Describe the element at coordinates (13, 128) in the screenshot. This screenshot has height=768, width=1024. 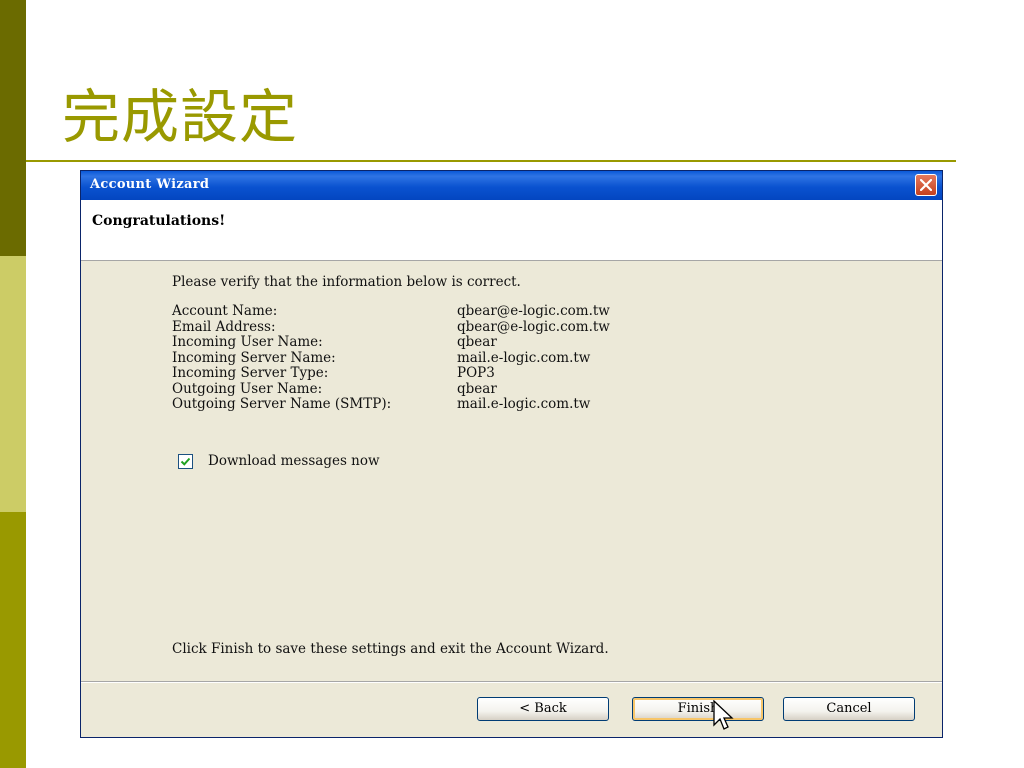
I see `slide-color-bar-top` at that location.